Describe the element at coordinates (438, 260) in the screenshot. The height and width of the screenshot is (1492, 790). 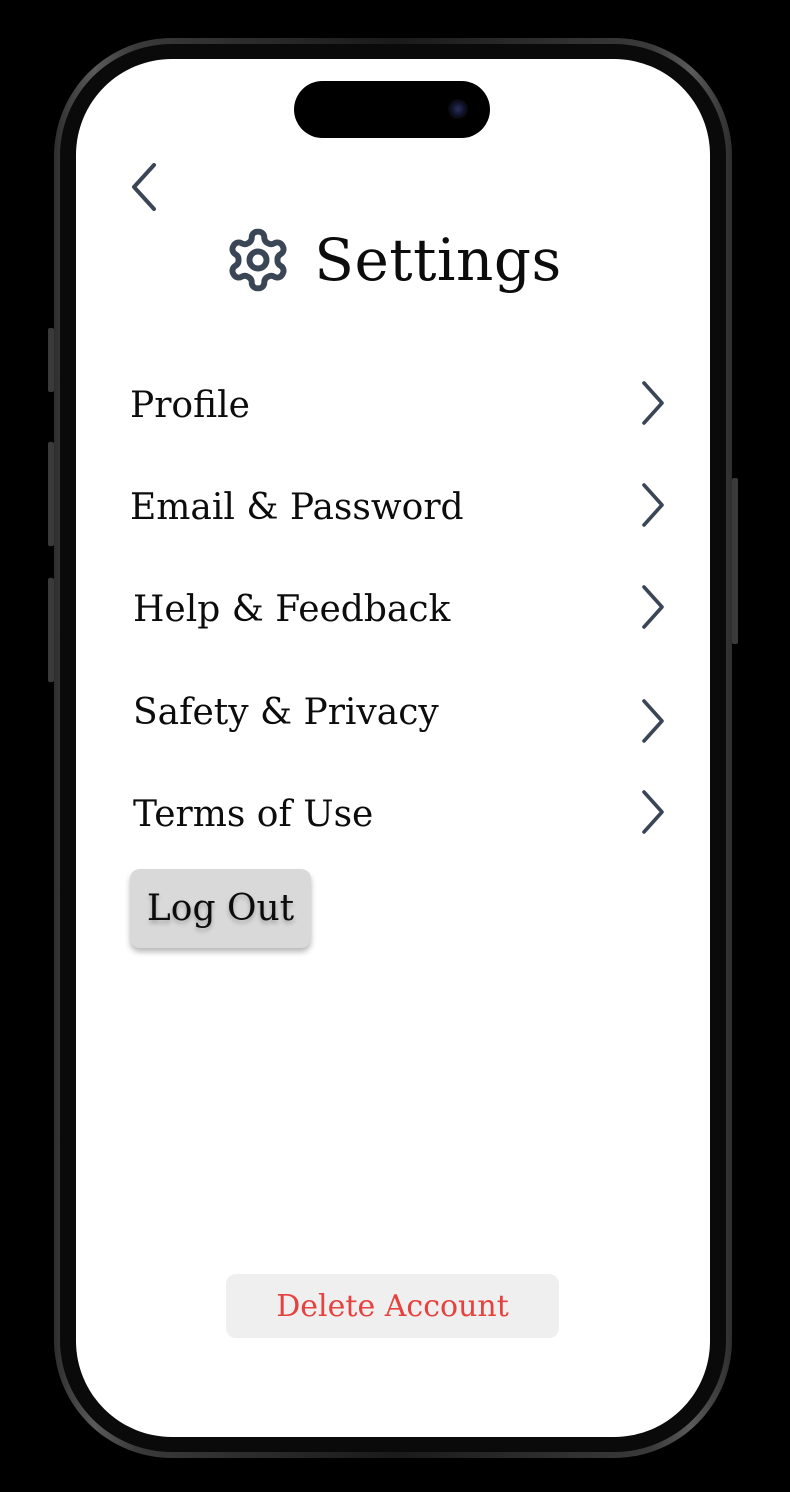
I see `page-title: Settings` at that location.